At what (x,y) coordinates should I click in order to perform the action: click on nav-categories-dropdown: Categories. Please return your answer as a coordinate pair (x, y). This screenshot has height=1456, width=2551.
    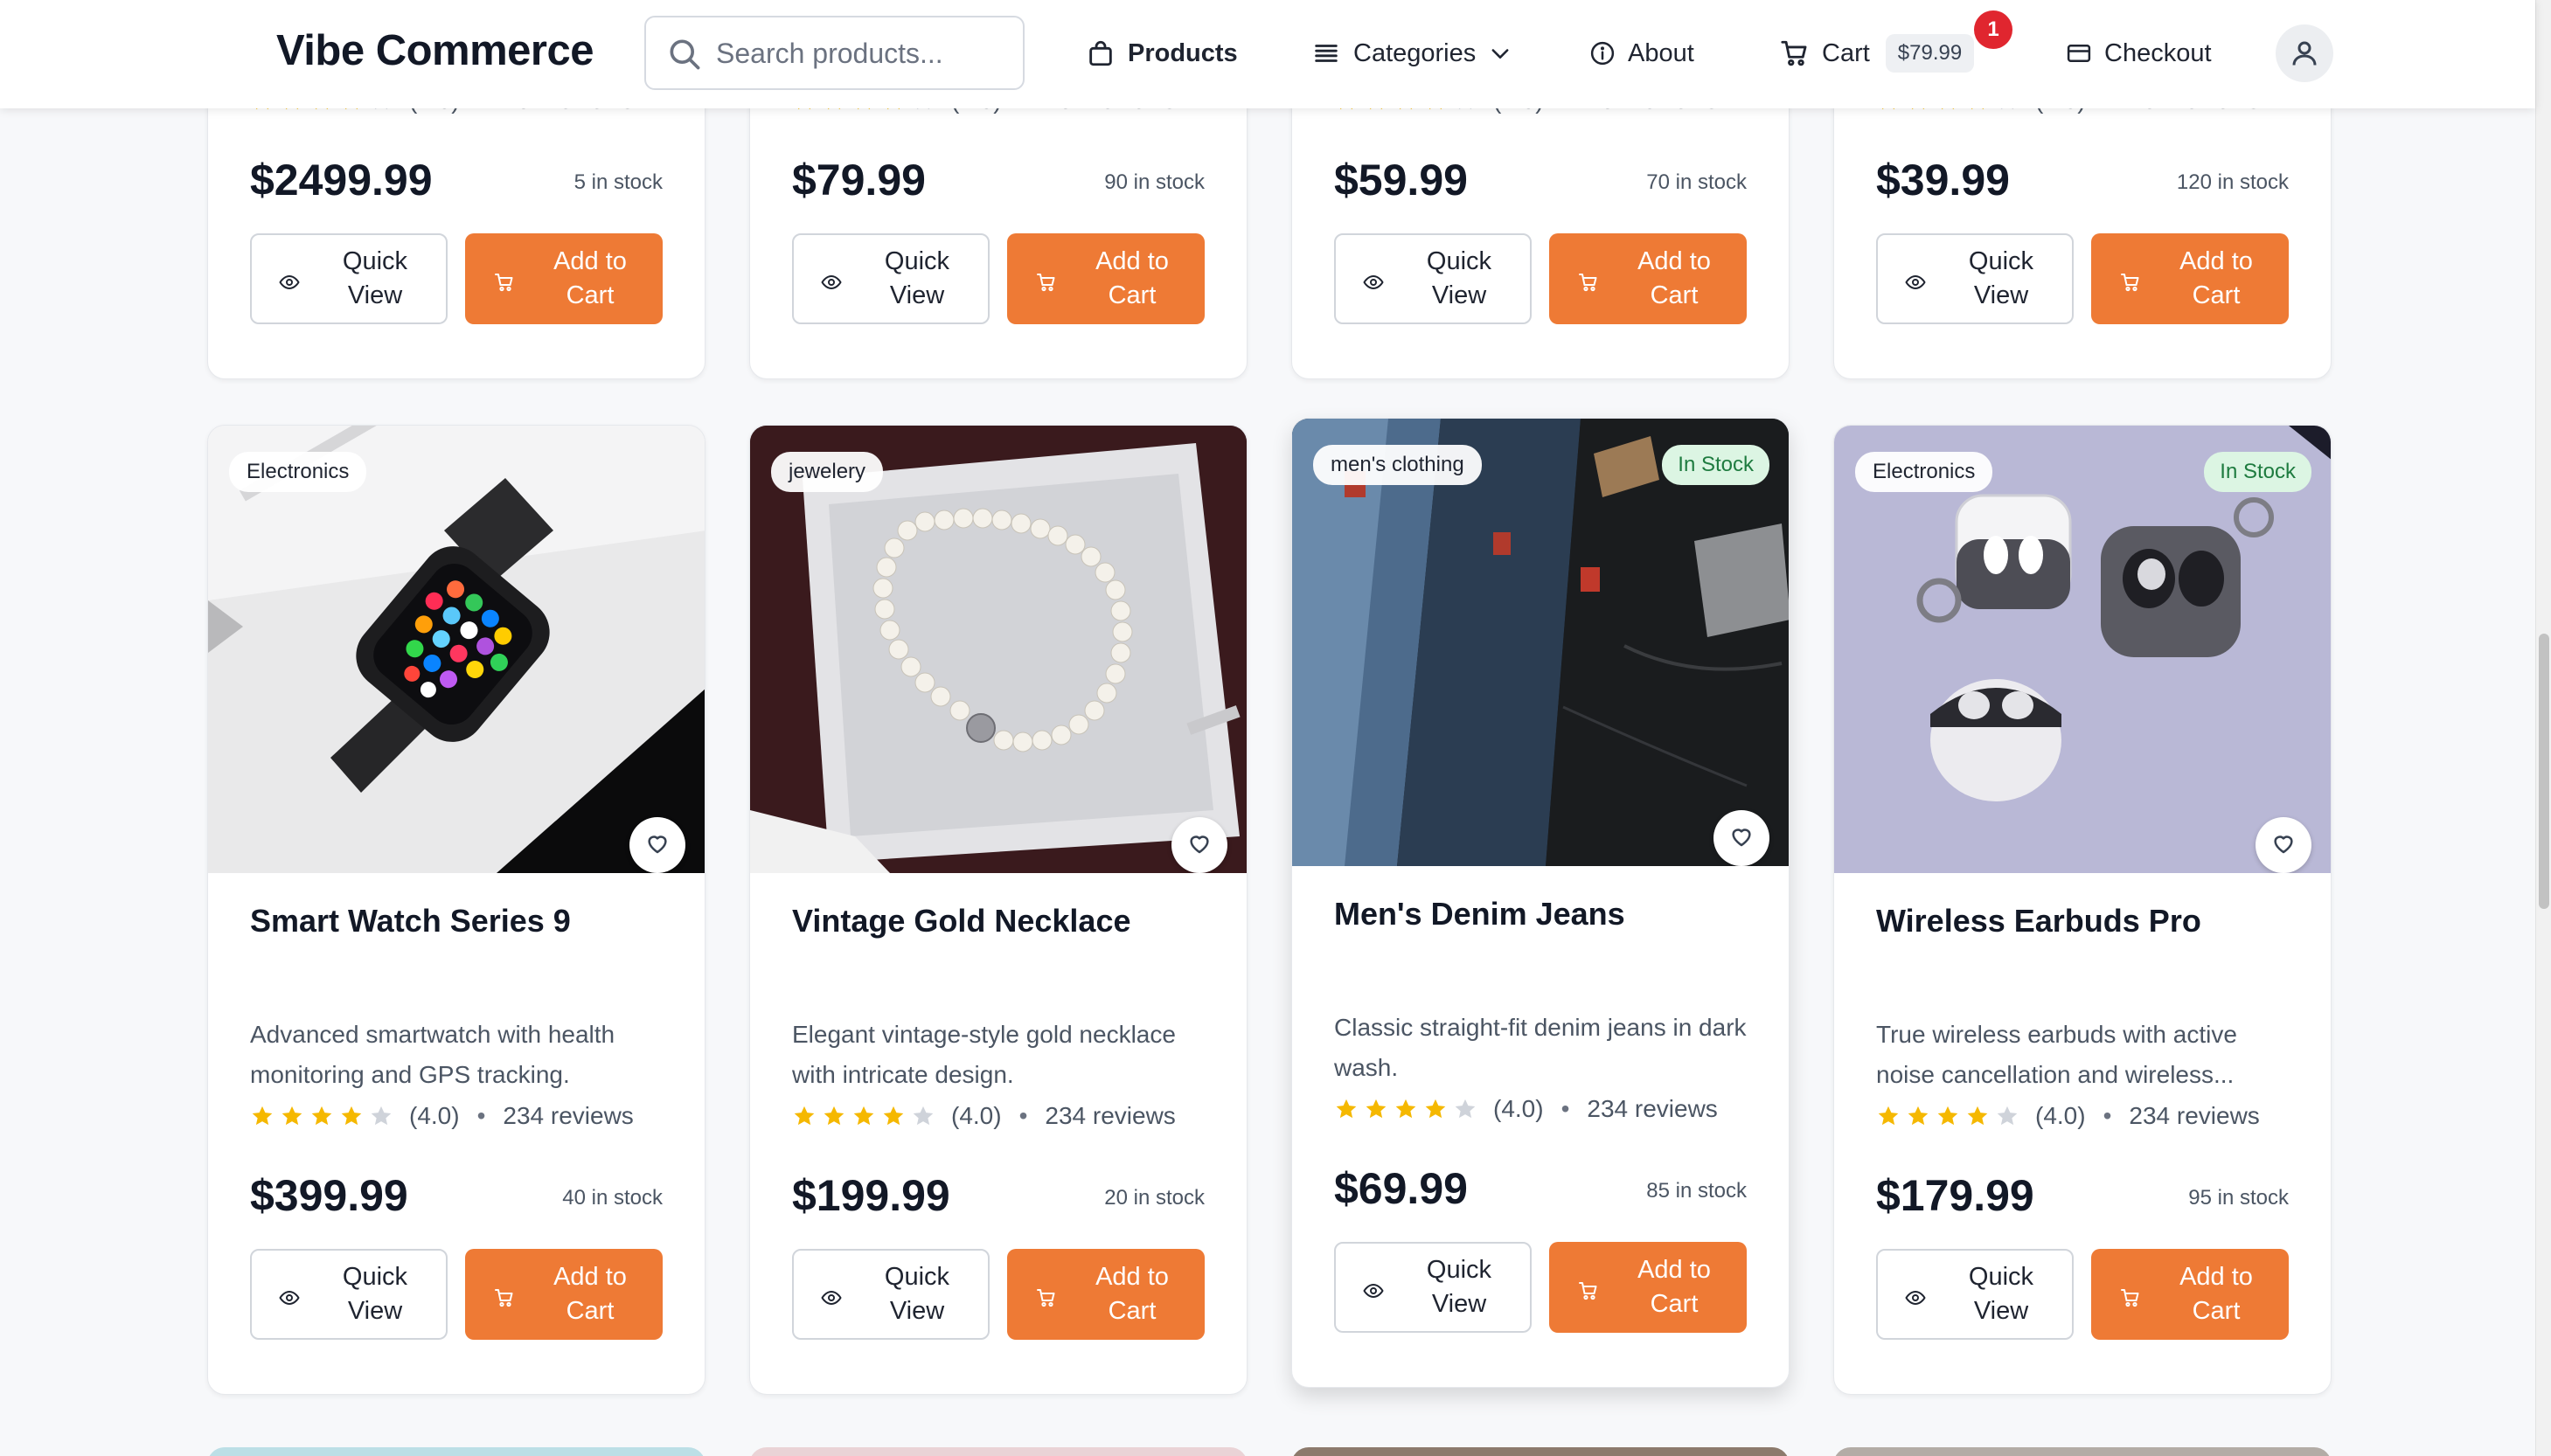
    Looking at the image, I should click on (1411, 53).